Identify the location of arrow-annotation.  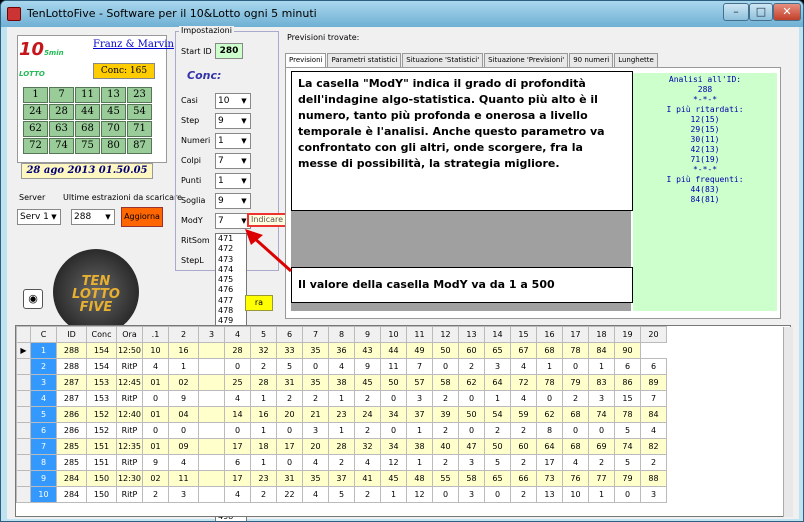
(269, 251).